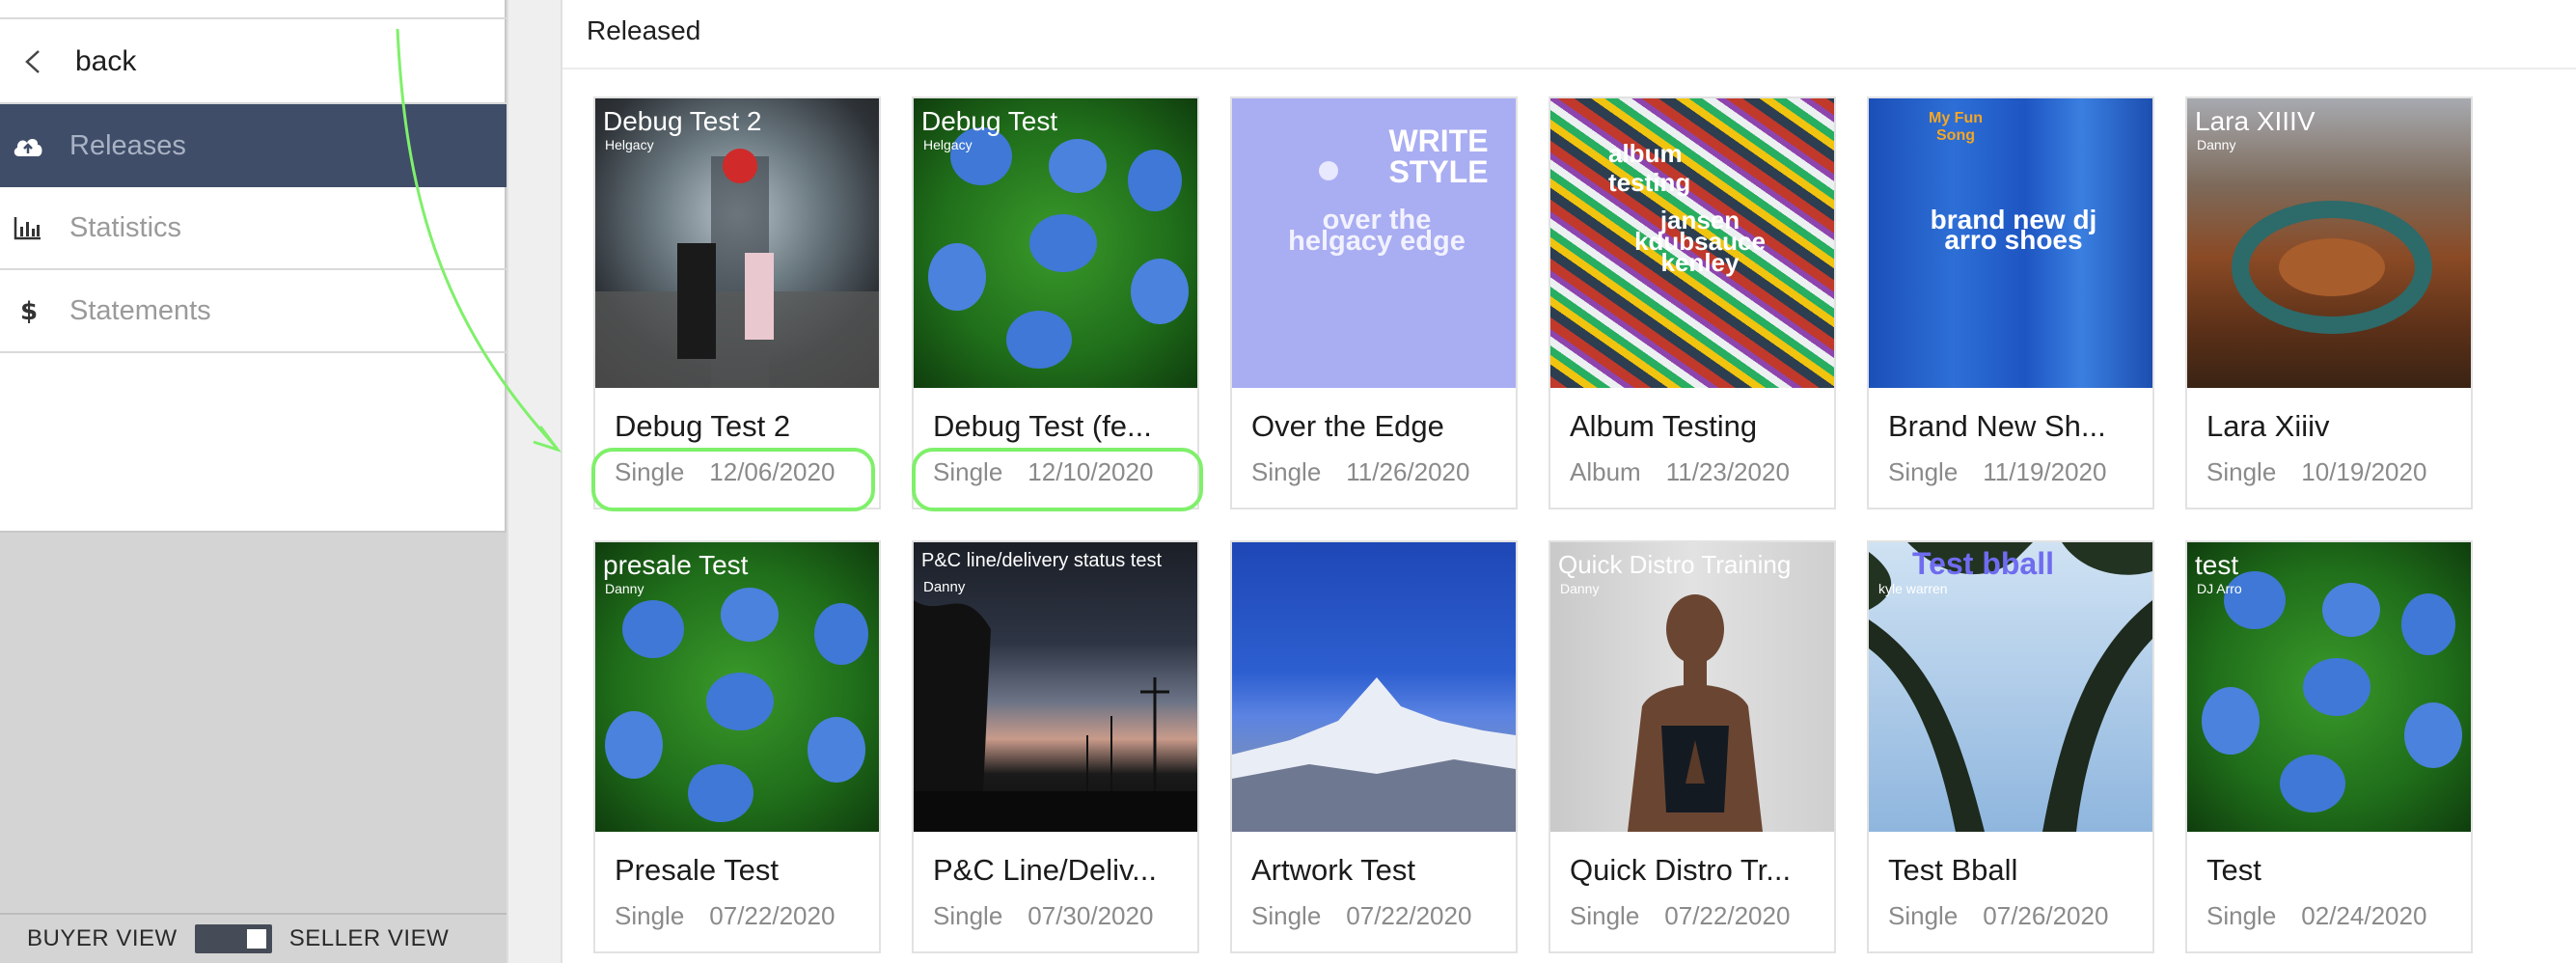 Image resolution: width=2576 pixels, height=963 pixels. I want to click on release-date: 07/30/2020, so click(1091, 916).